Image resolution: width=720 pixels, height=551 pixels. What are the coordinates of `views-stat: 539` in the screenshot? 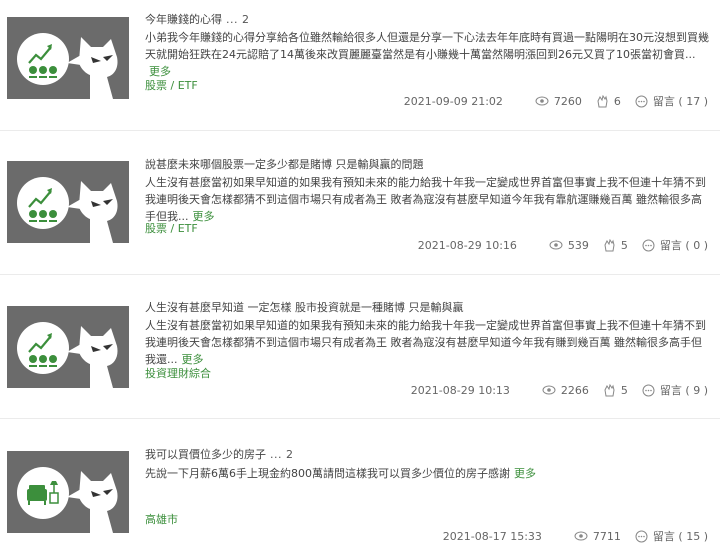 It's located at (569, 245).